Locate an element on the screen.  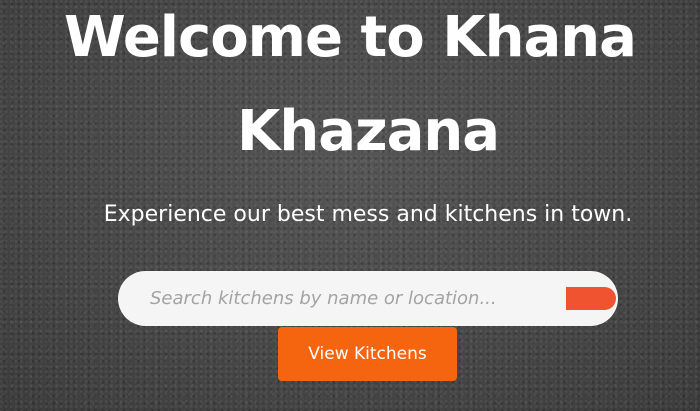
hero-title-line2: Khazana is located at coordinates (368, 131).